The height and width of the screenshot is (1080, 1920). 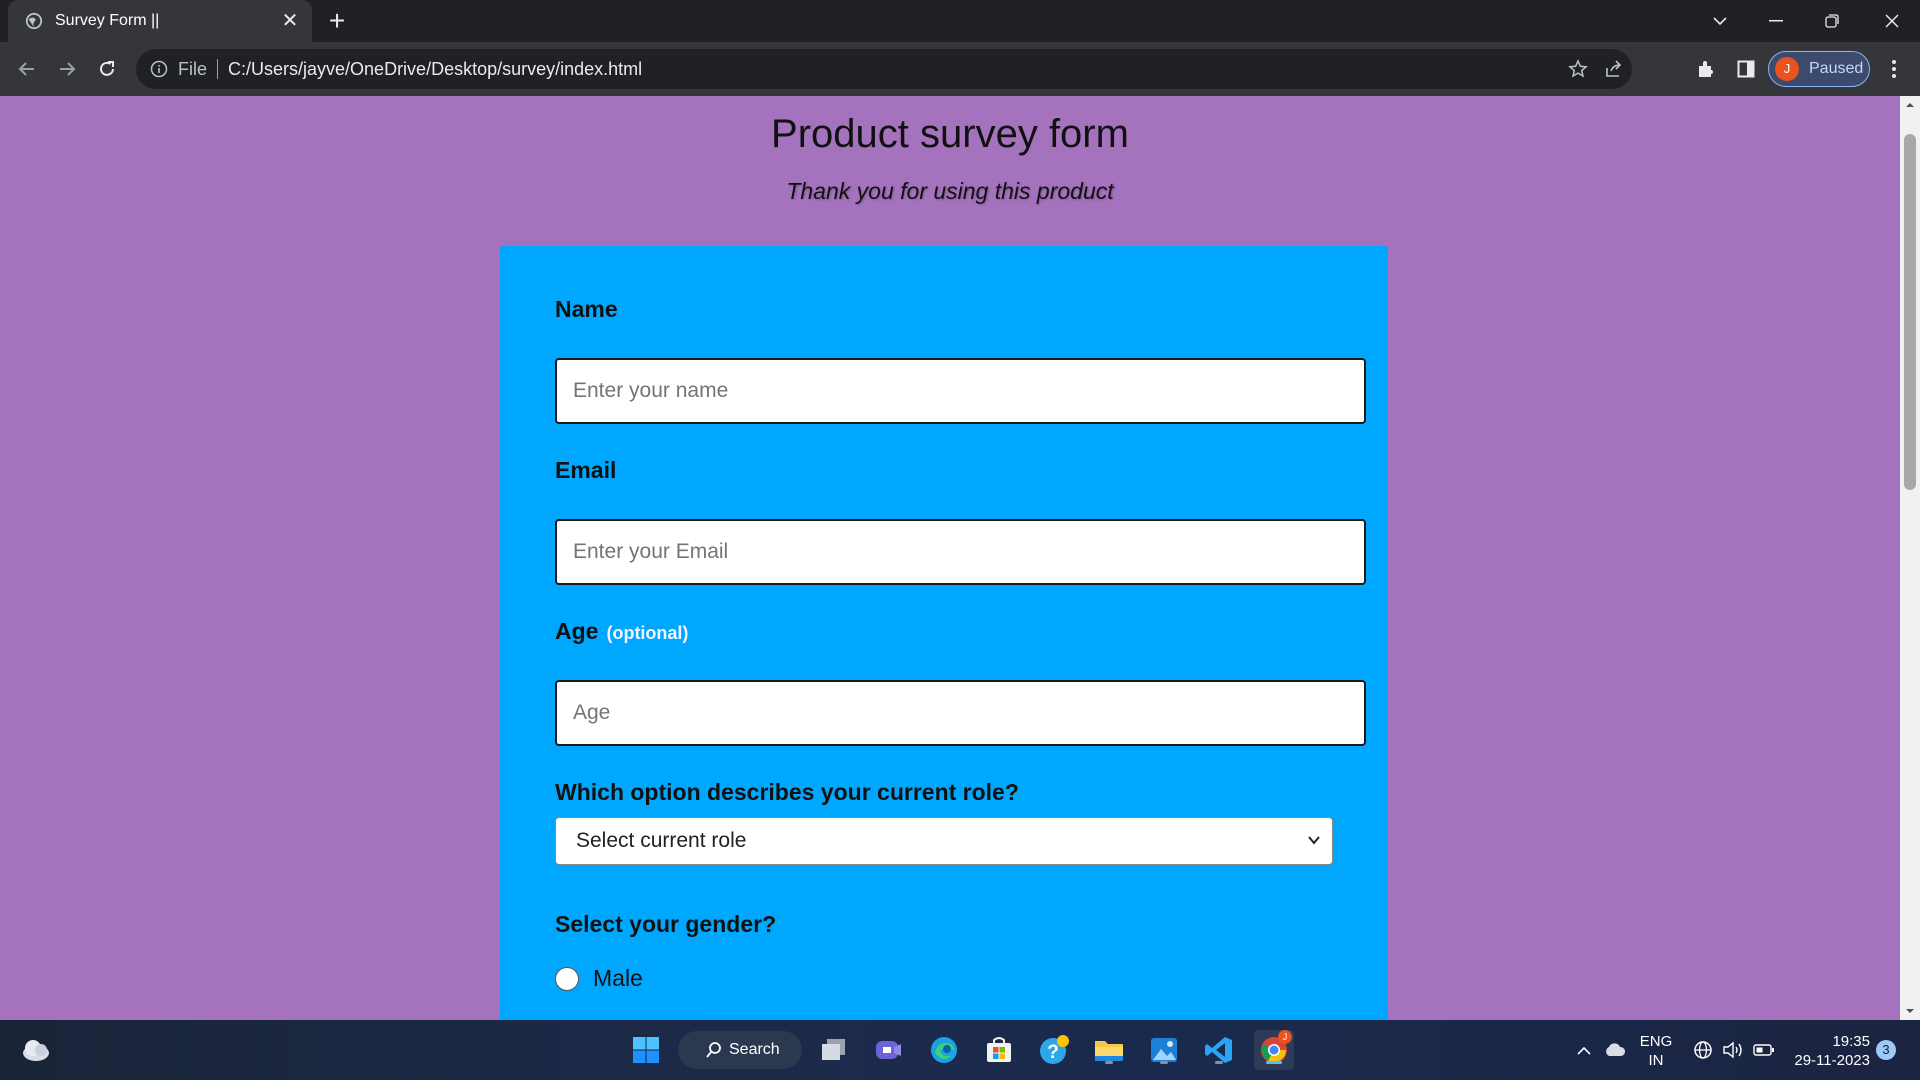 What do you see at coordinates (944, 1050) in the screenshot?
I see `edge-browser-icon` at bounding box center [944, 1050].